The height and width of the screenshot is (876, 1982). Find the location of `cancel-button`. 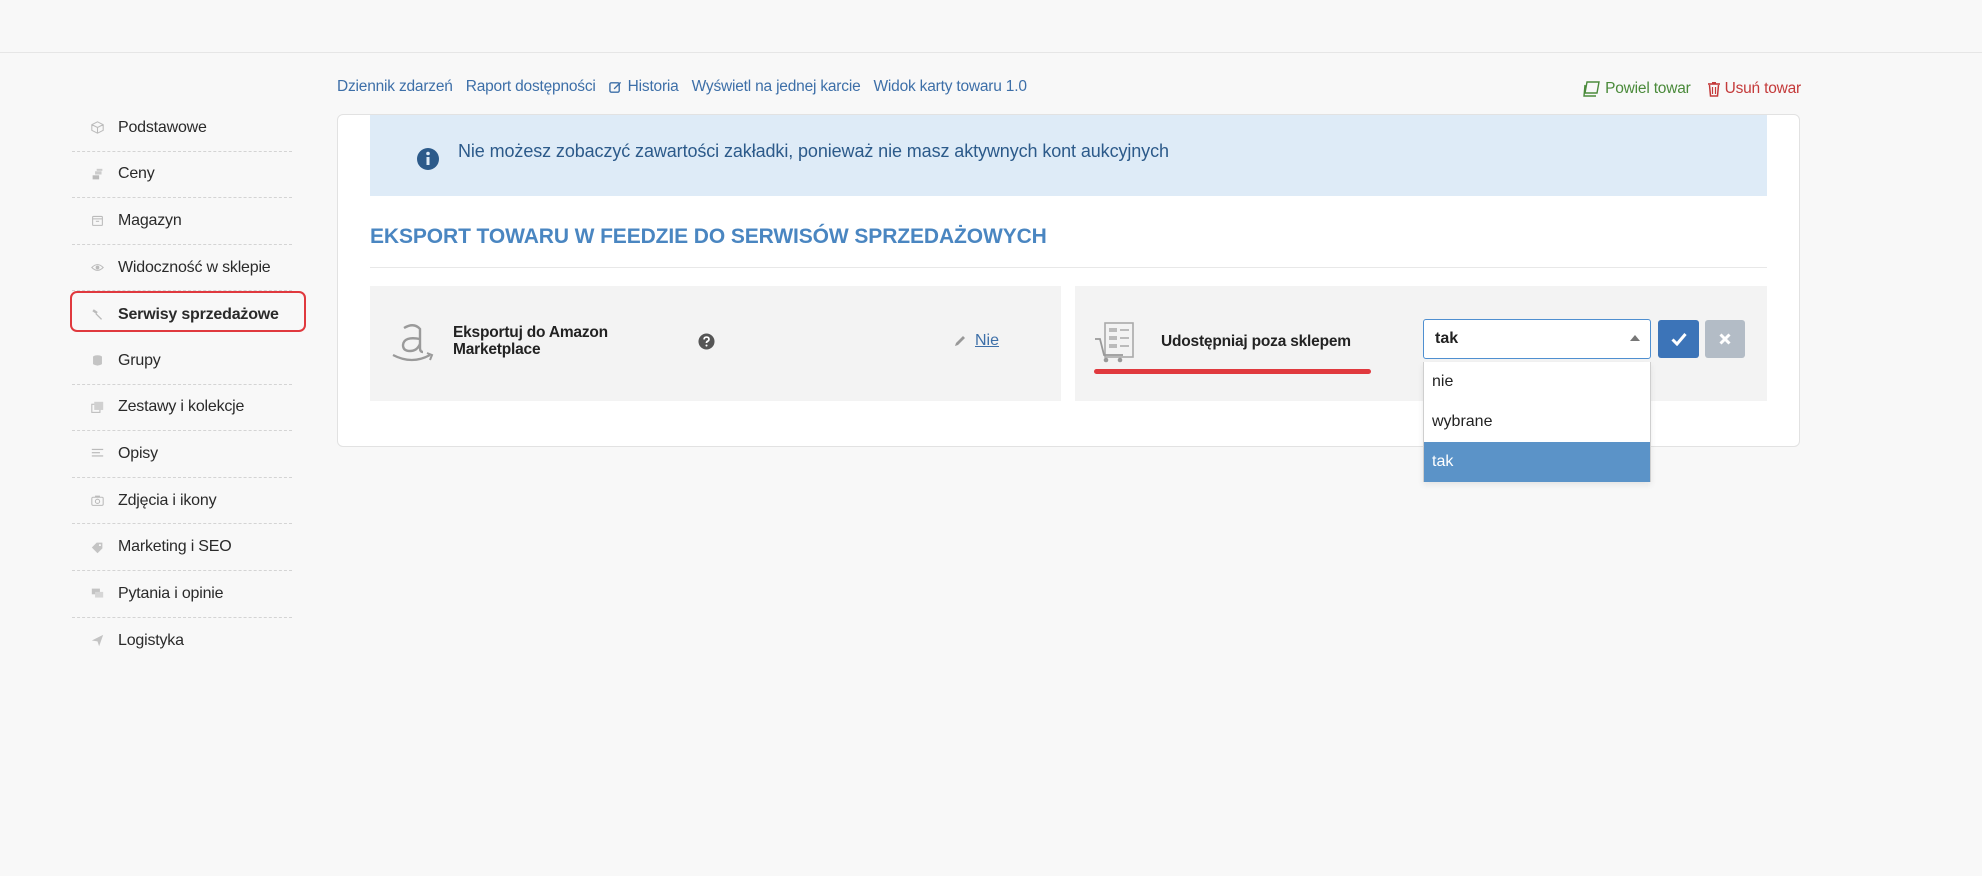

cancel-button is located at coordinates (1725, 339).